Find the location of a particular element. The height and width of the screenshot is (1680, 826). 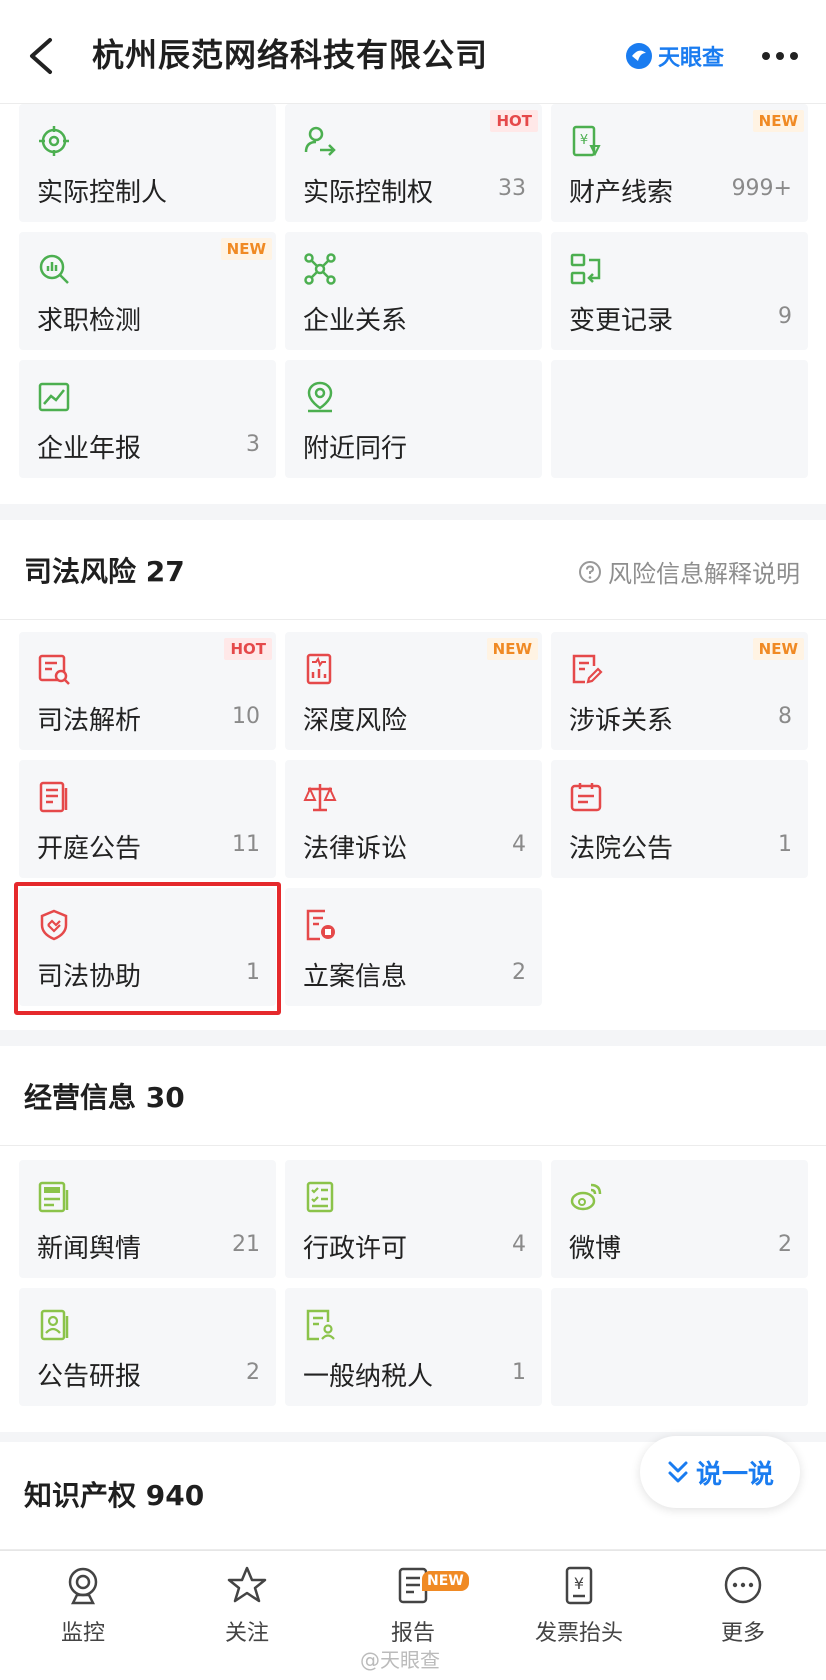

brand-logo: 天眼查 is located at coordinates (674, 56).